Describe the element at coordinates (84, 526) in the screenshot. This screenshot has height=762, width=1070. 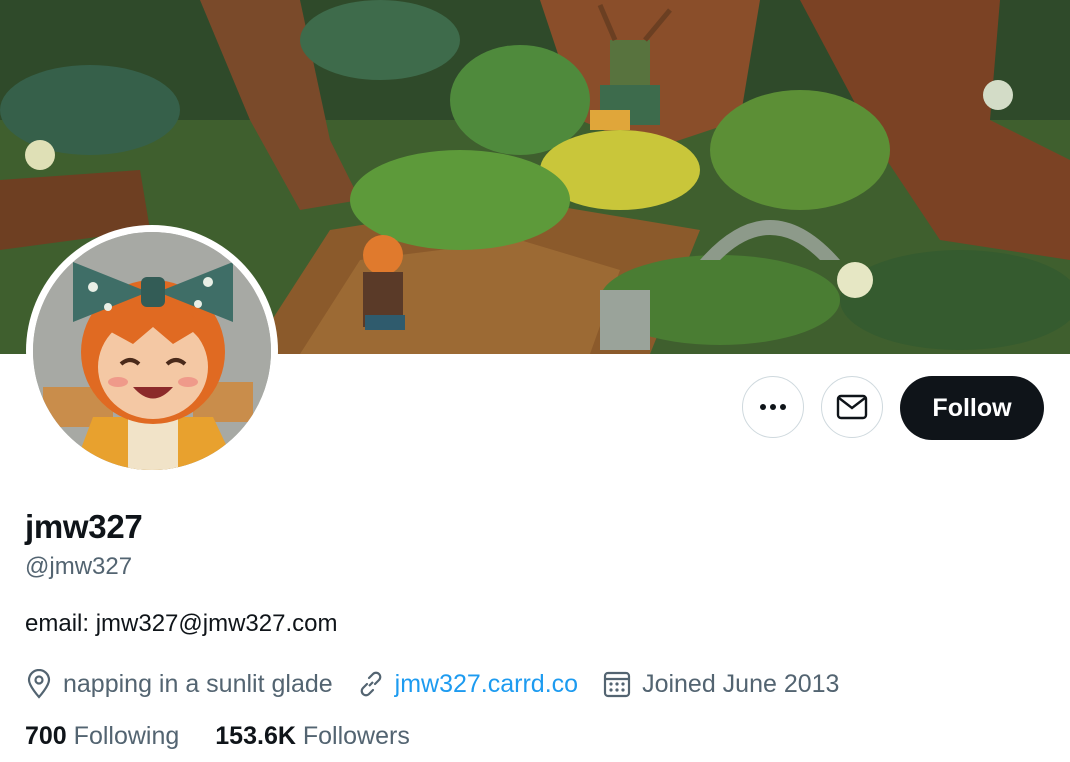
I see `display-name: jmw327` at that location.